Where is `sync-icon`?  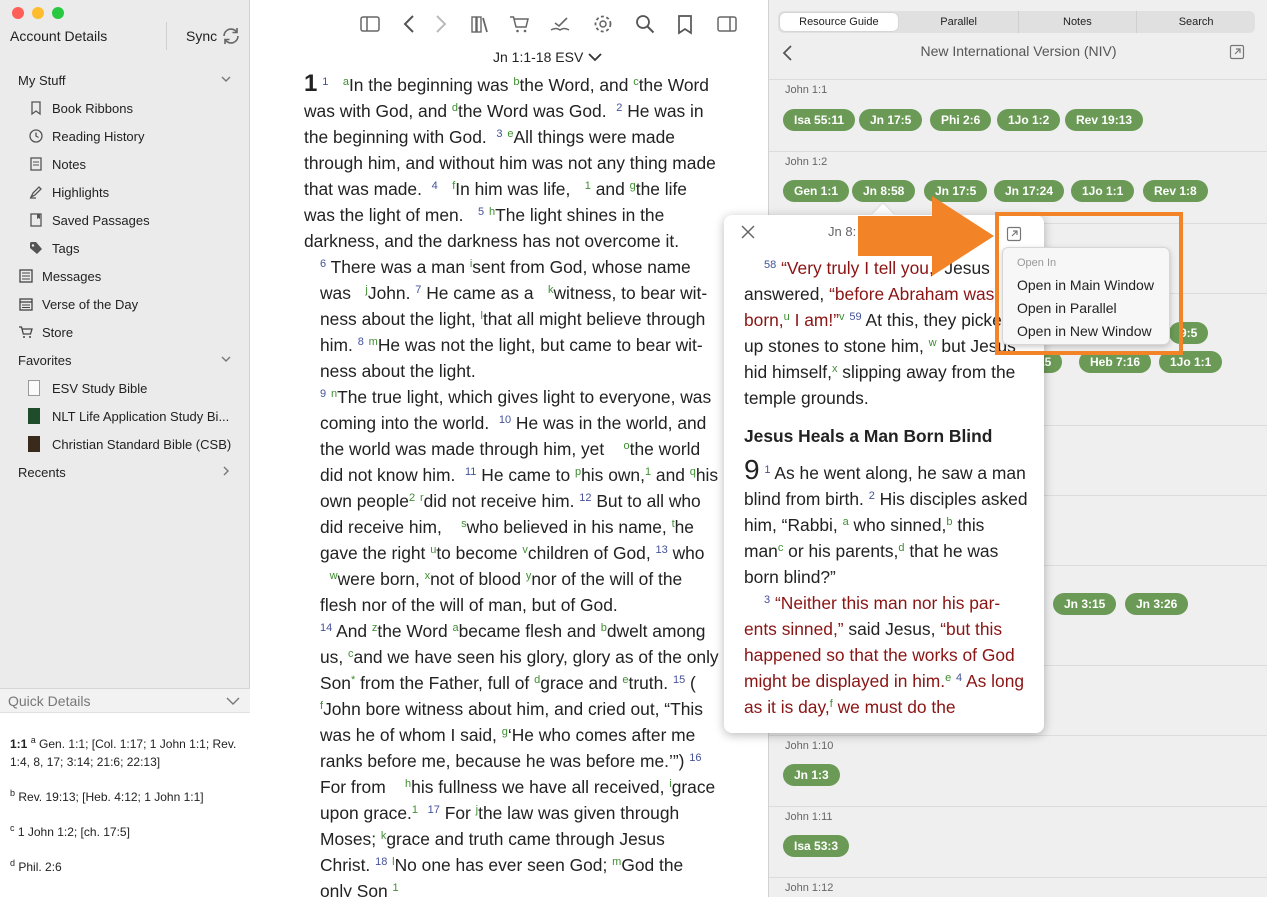 sync-icon is located at coordinates (231, 36).